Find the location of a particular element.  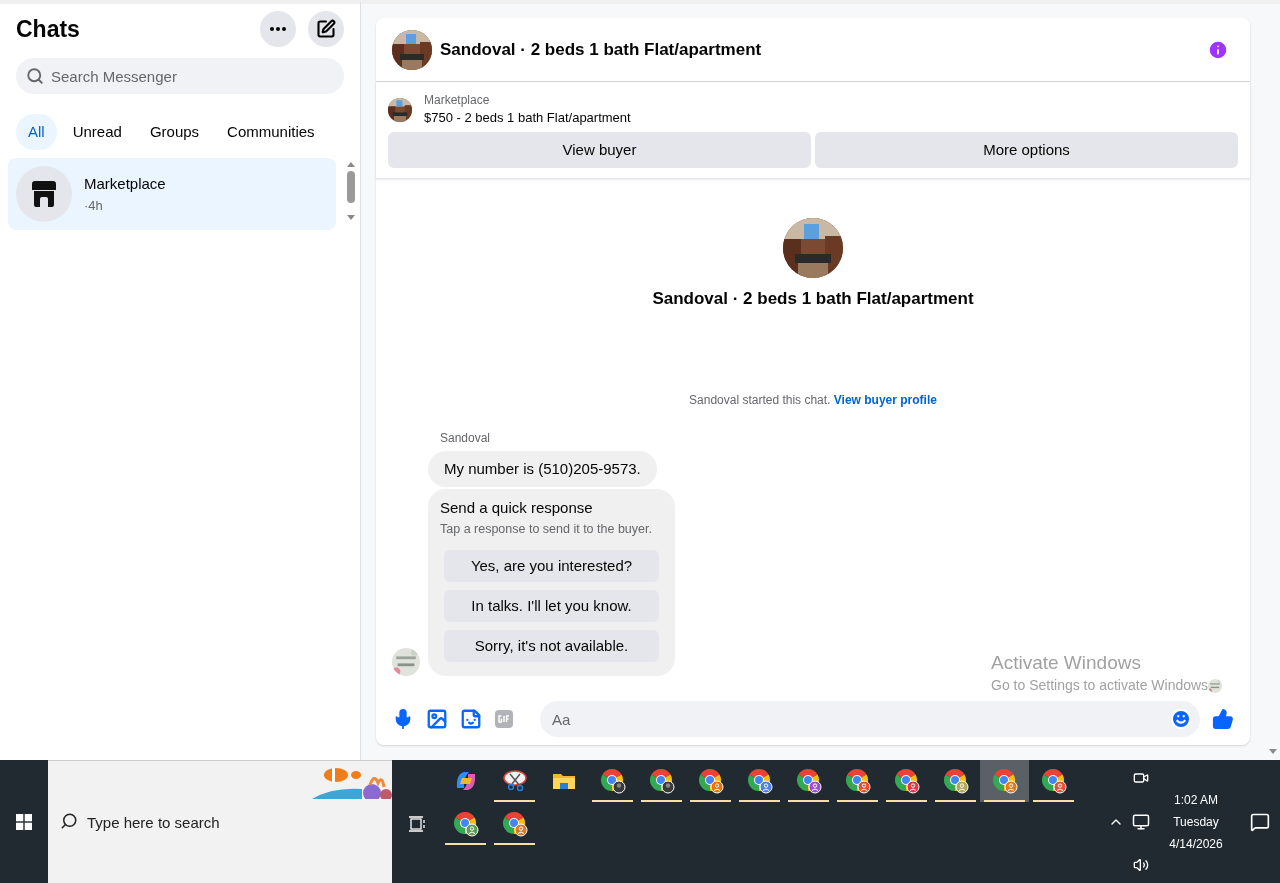

chat-time: ·4h is located at coordinates (94, 205).